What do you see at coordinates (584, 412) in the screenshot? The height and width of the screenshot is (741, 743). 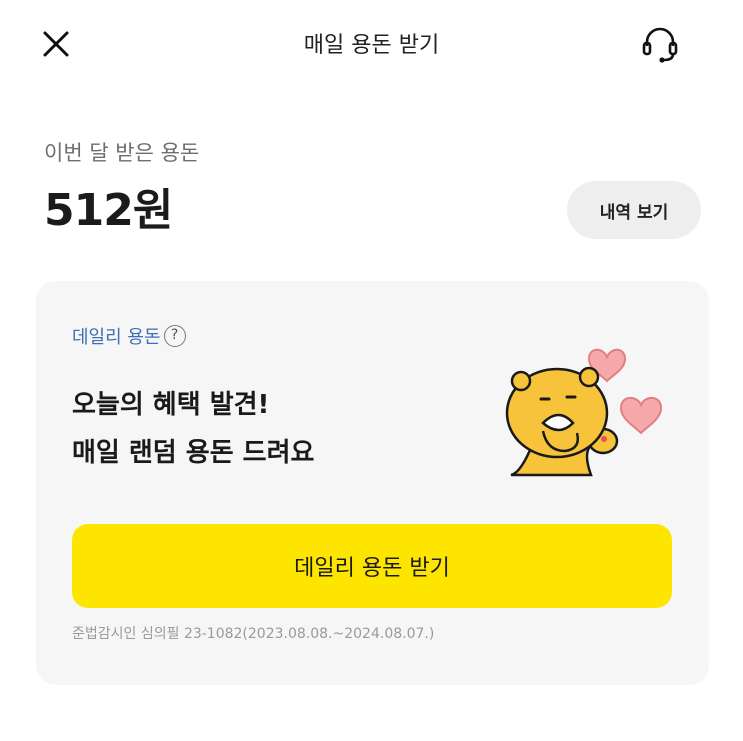 I see `mascot-illustration` at bounding box center [584, 412].